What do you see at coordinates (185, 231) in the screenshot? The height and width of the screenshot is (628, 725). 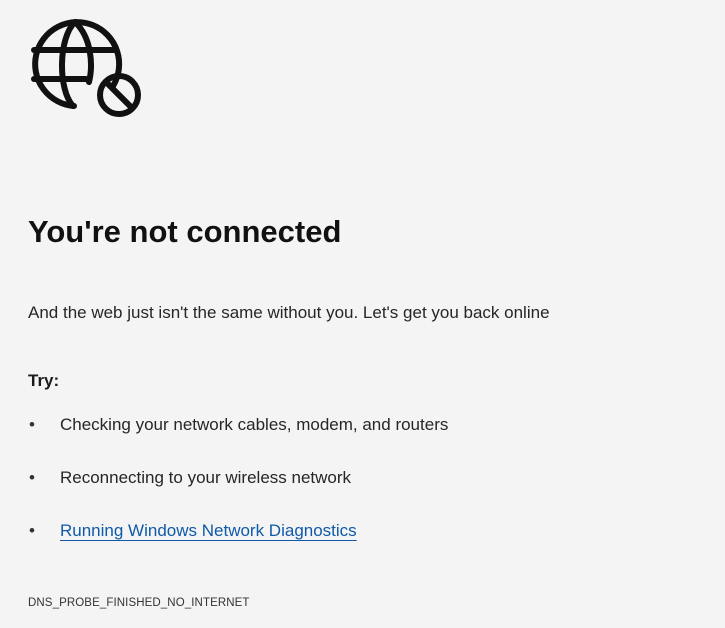 I see `page-title: You're not connected` at bounding box center [185, 231].